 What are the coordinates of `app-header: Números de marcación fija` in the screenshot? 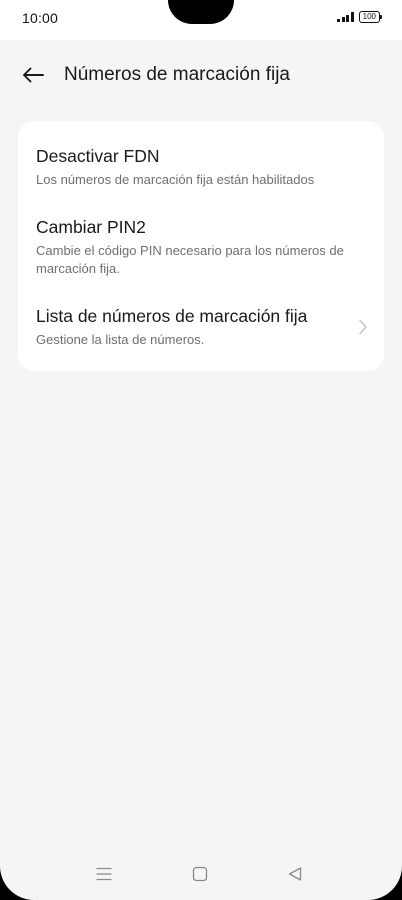 It's located at (201, 75).